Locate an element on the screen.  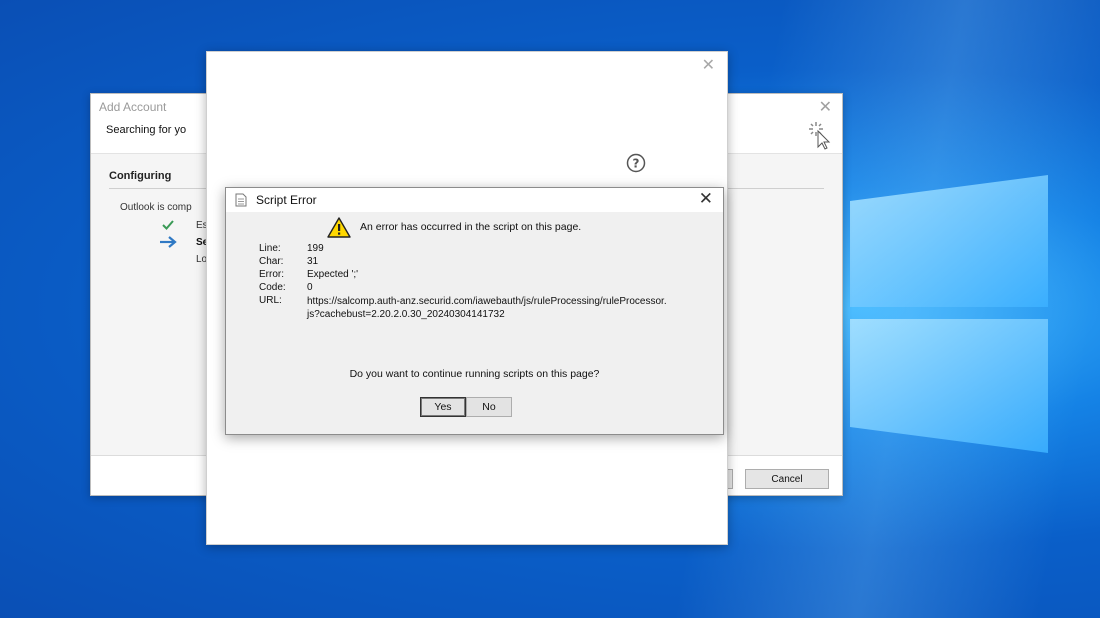
warning-icon is located at coordinates (339, 227).